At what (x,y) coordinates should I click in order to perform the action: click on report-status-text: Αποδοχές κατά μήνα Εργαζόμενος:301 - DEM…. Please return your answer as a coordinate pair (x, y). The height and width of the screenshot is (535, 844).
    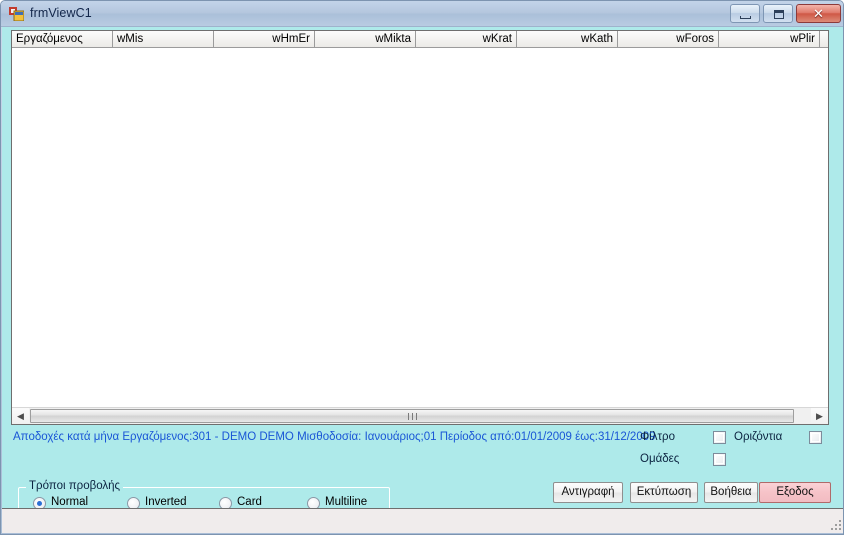
    Looking at the image, I should click on (334, 437).